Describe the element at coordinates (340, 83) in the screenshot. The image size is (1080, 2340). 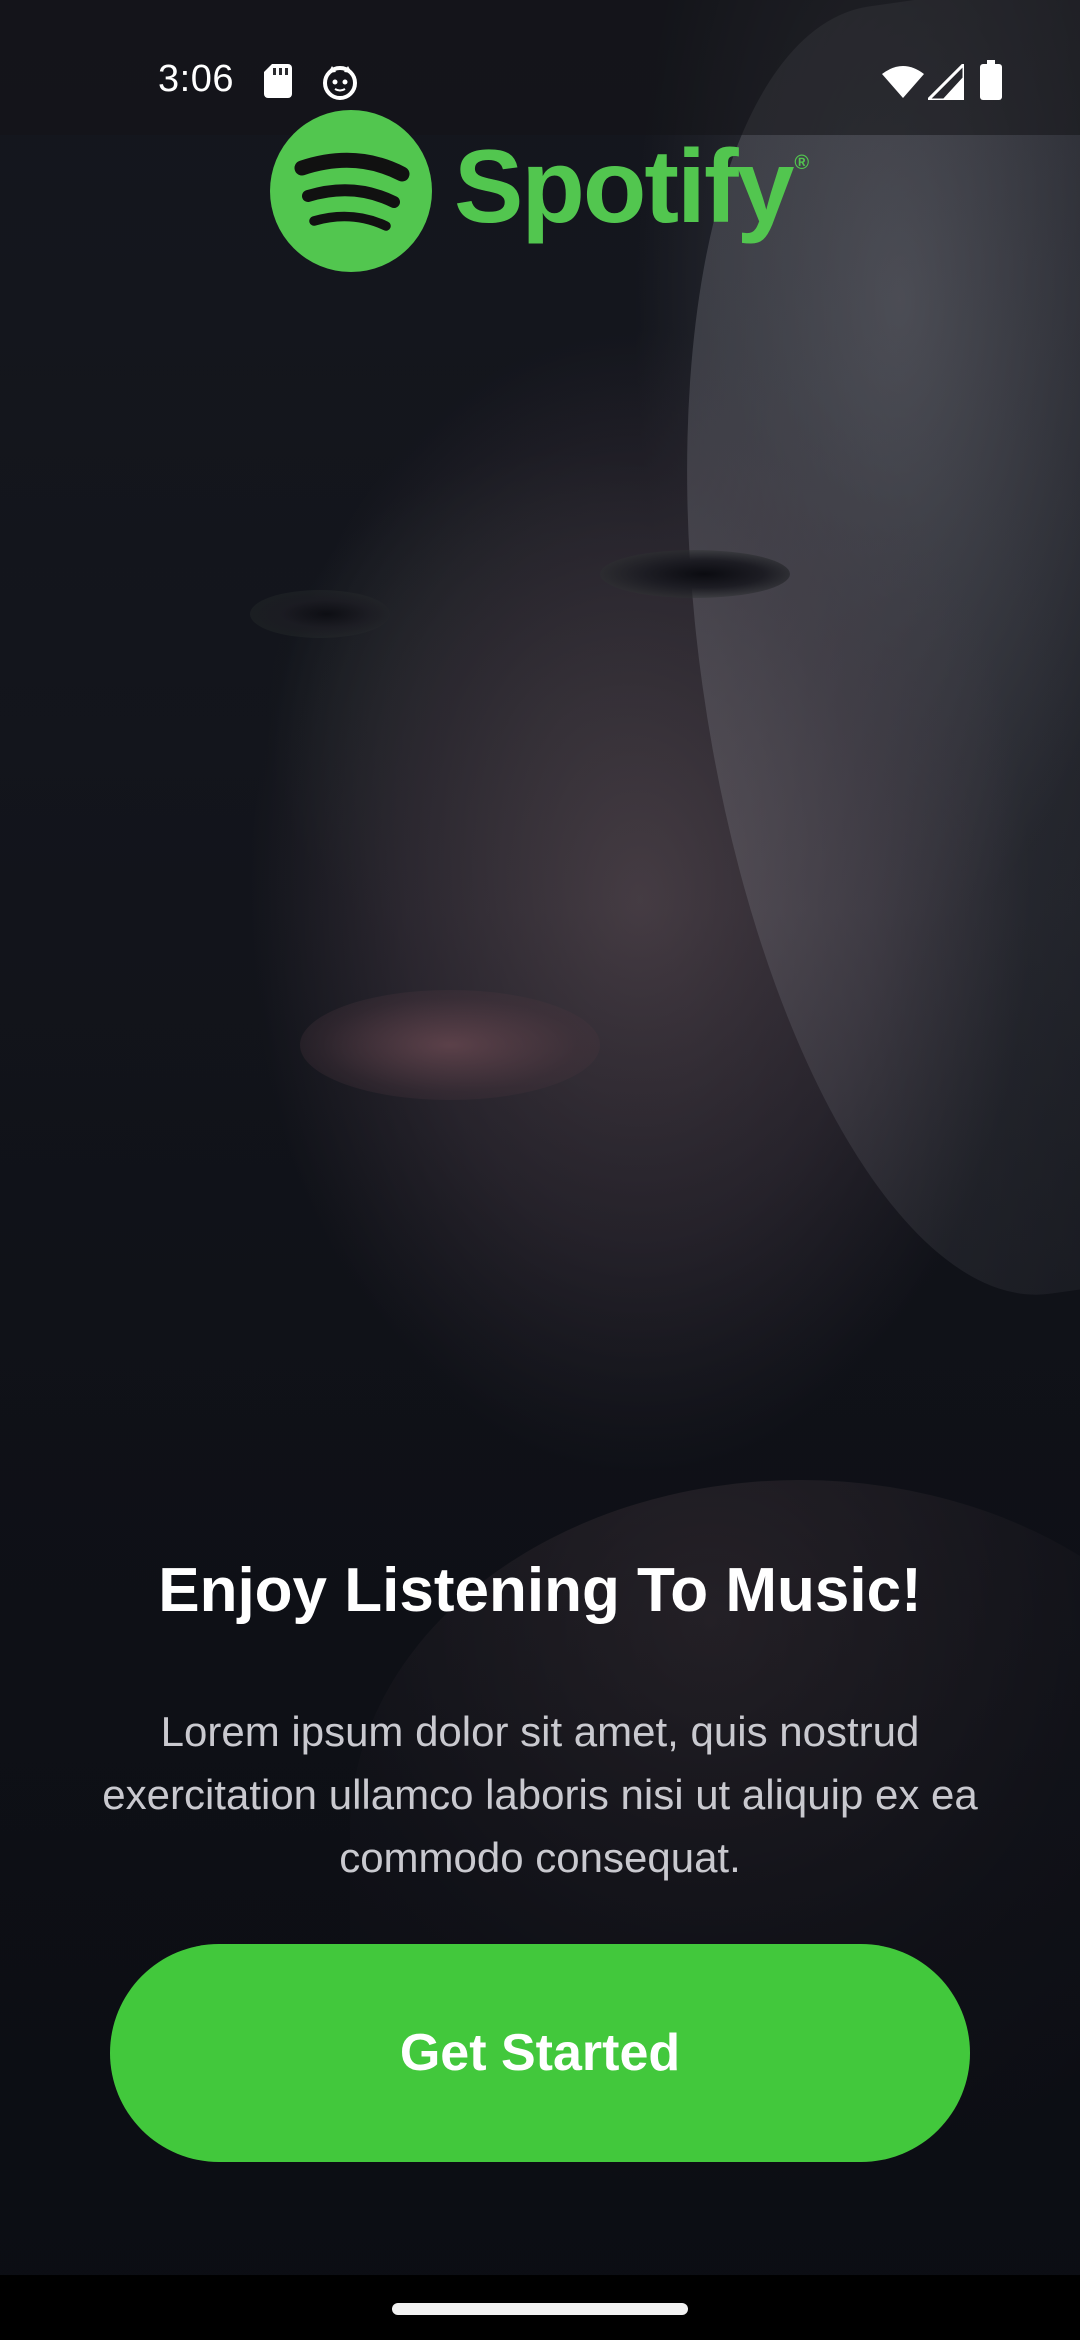
I see `cat-notification-icon` at that location.